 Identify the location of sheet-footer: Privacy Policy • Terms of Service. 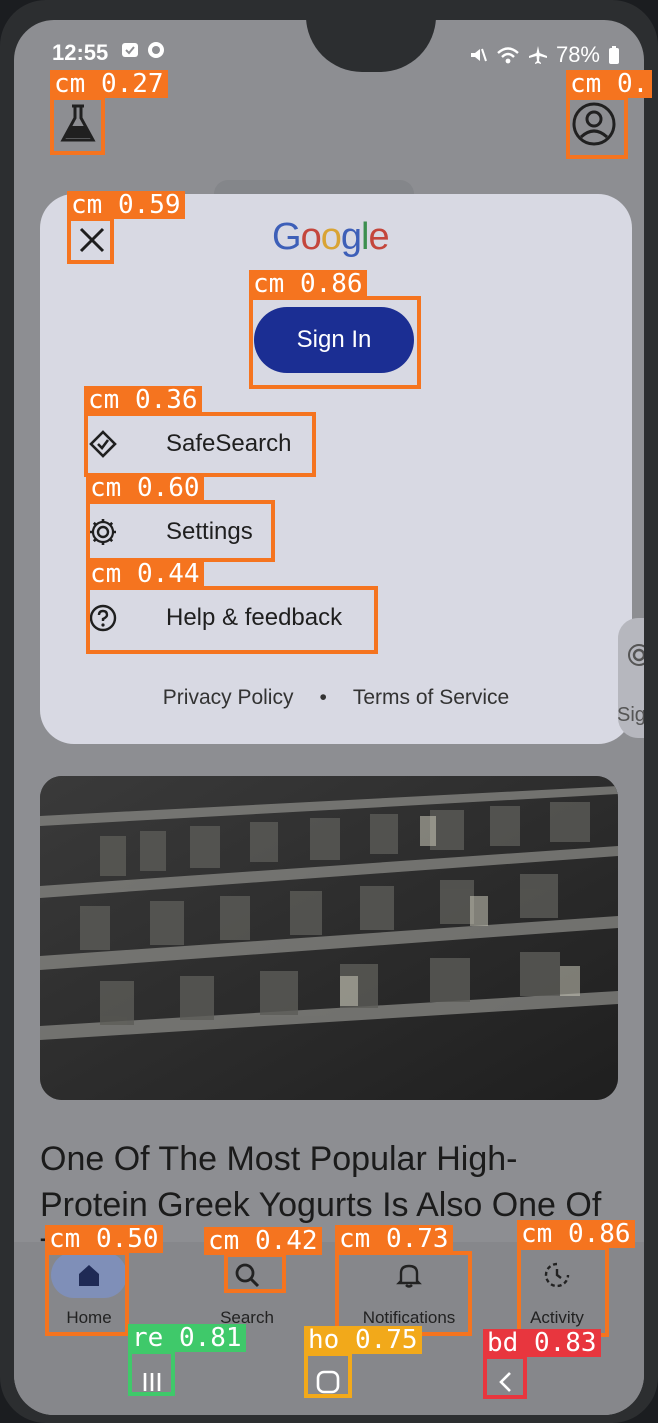
(336, 698).